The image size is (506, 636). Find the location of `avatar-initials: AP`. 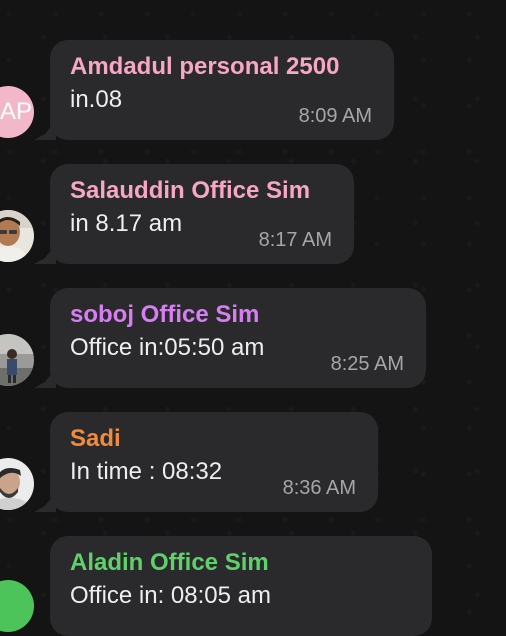

avatar-initials: AP is located at coordinates (16, 111).